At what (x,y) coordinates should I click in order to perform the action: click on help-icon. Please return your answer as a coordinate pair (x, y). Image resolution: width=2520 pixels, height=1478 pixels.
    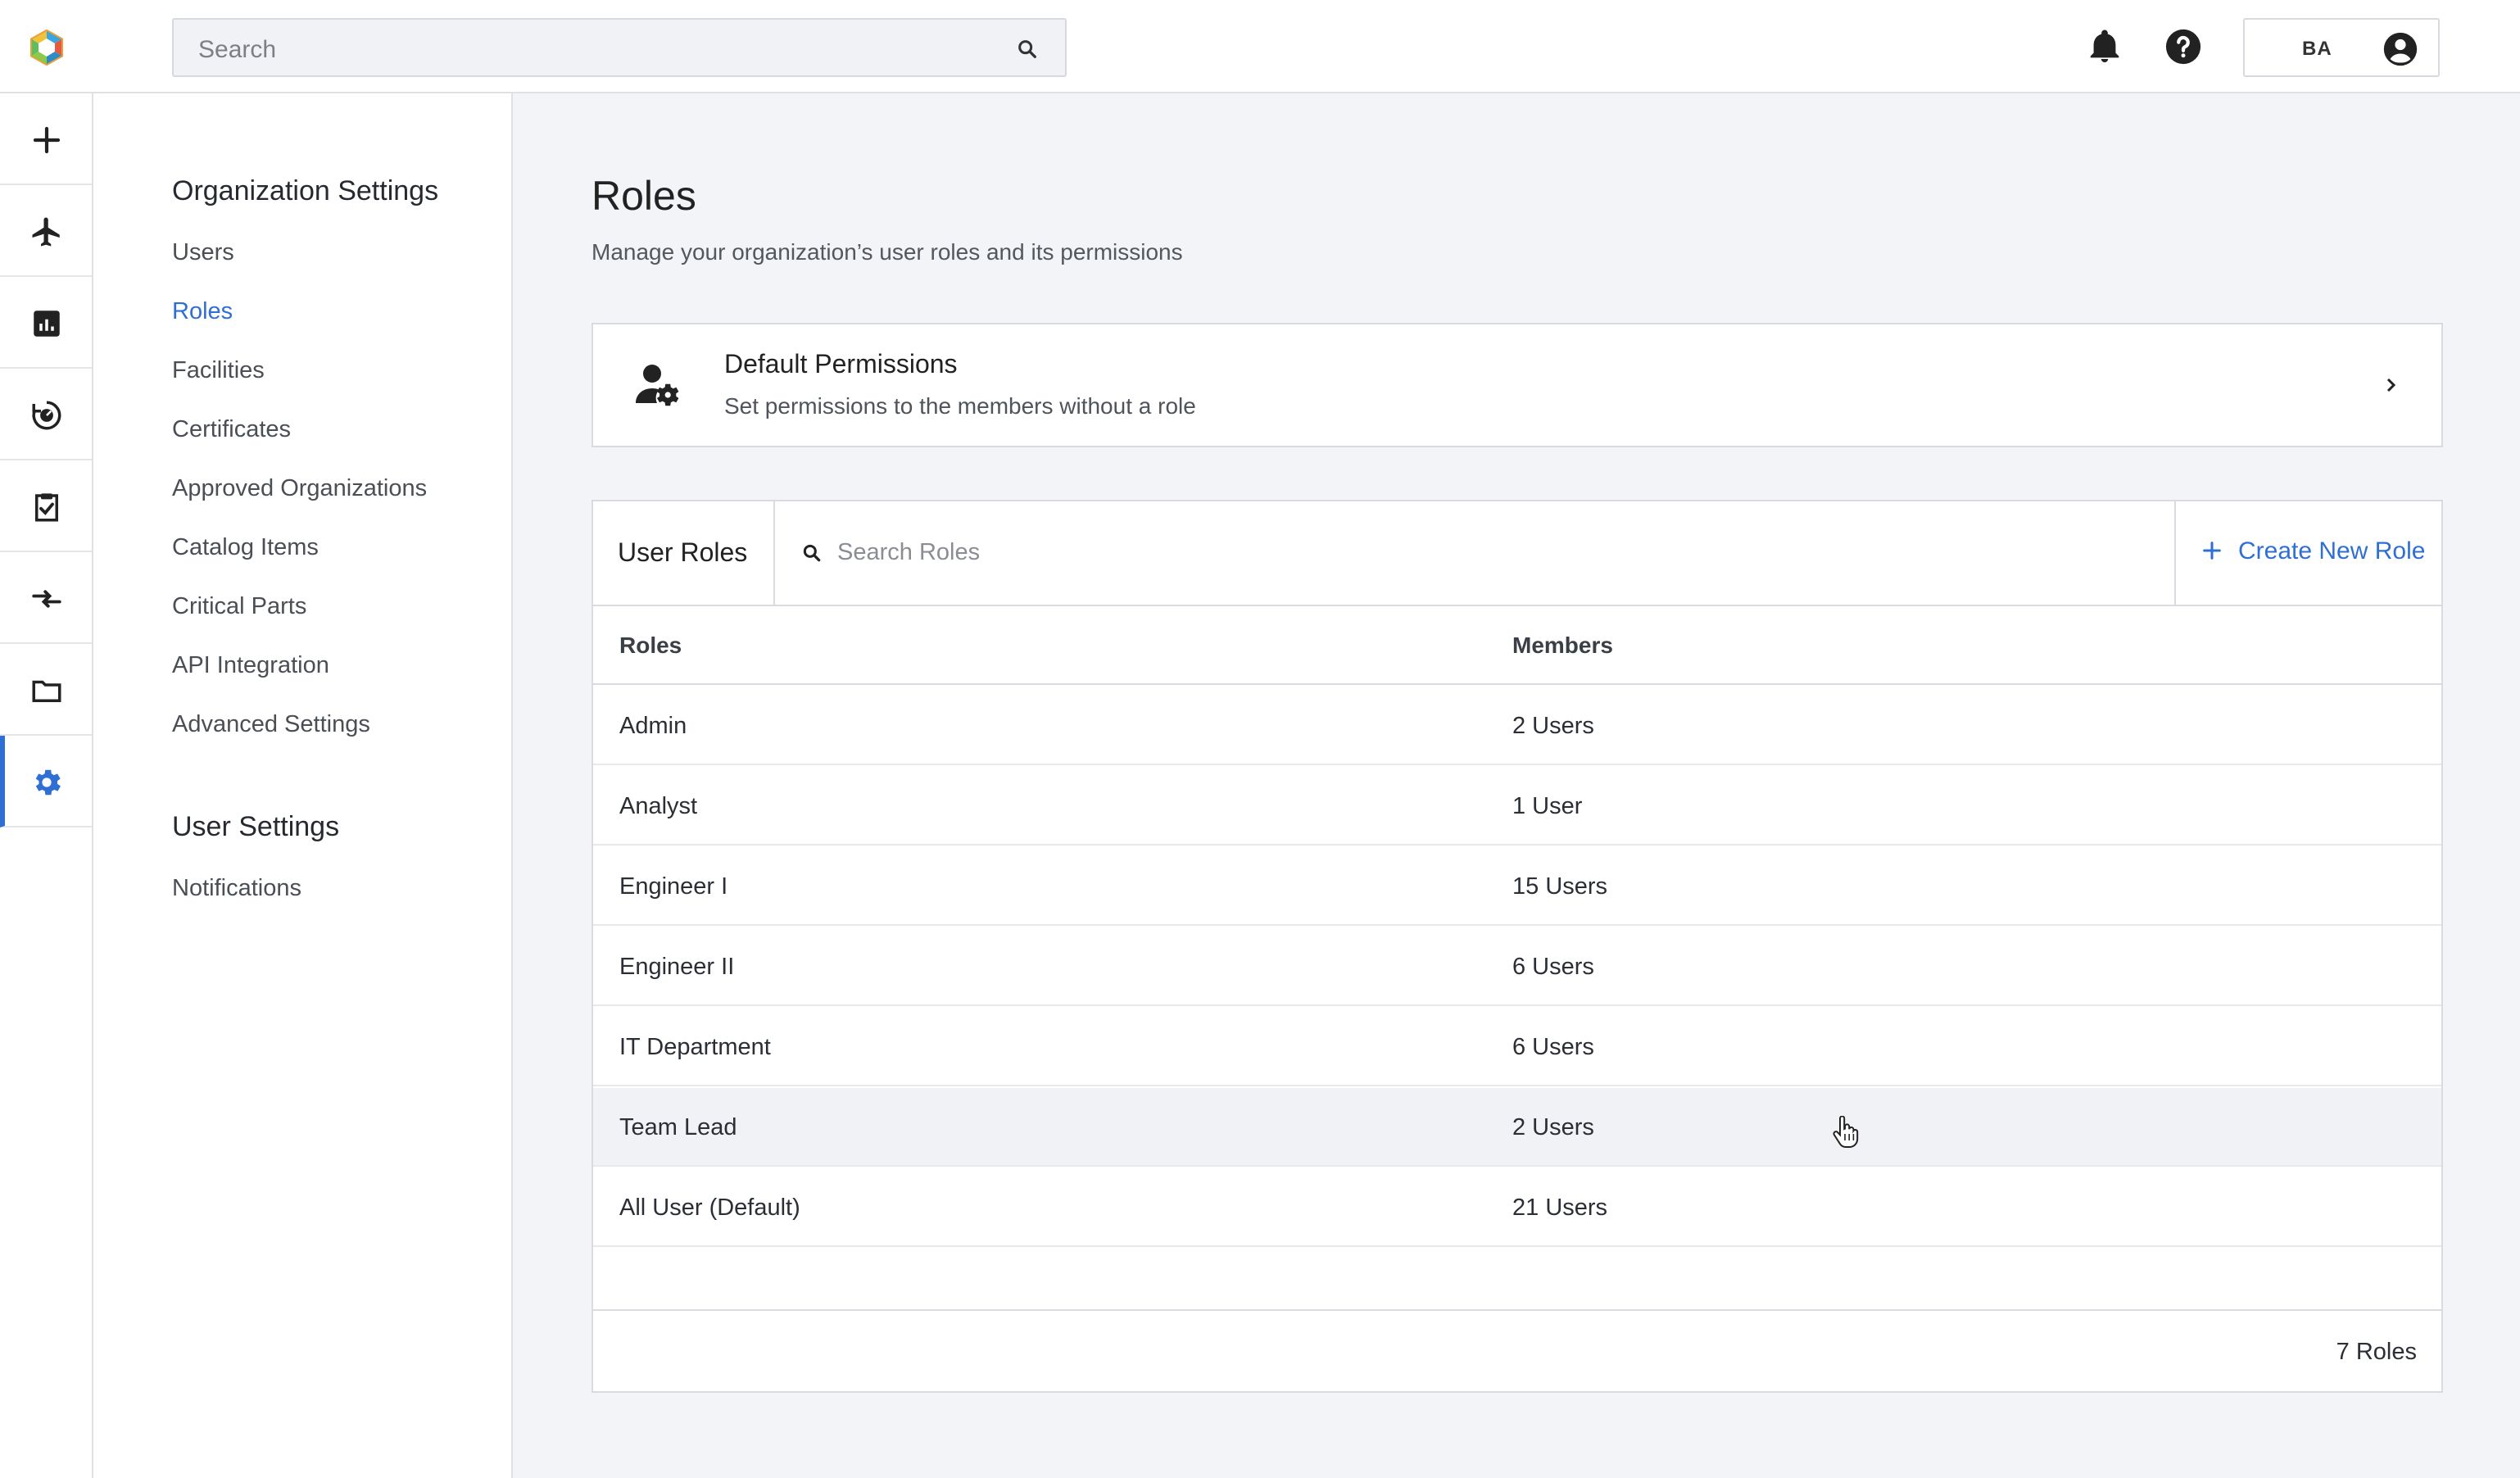
    Looking at the image, I should click on (2183, 47).